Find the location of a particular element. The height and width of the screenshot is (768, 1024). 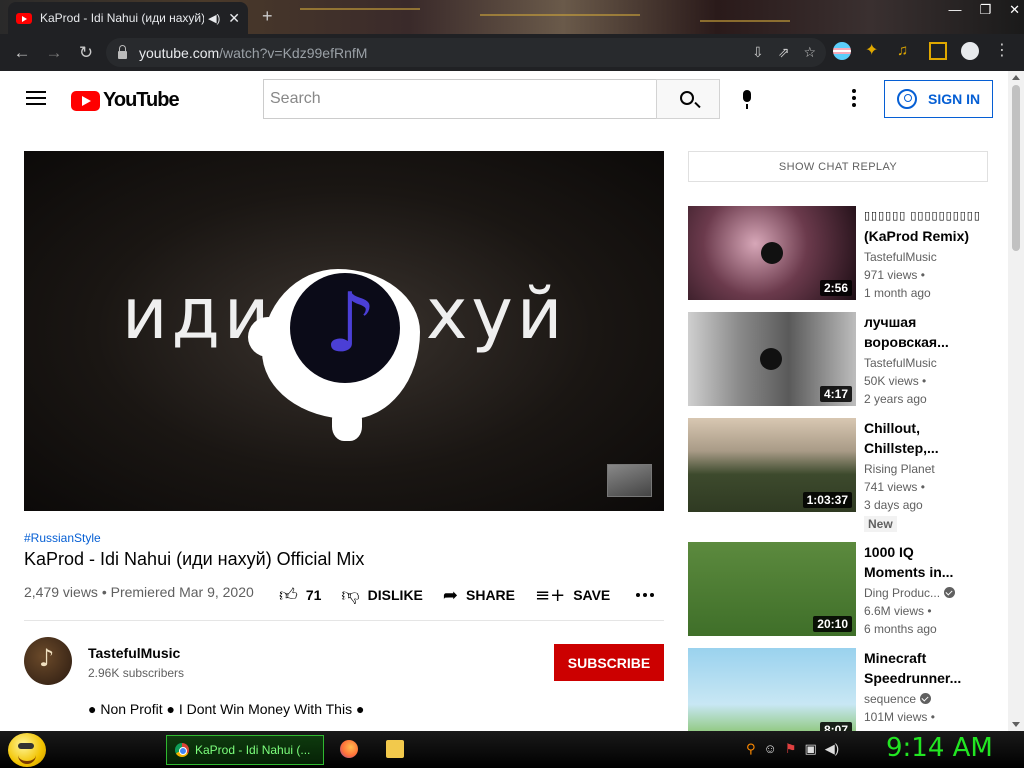

youtube-play-icon is located at coordinates (85, 100).